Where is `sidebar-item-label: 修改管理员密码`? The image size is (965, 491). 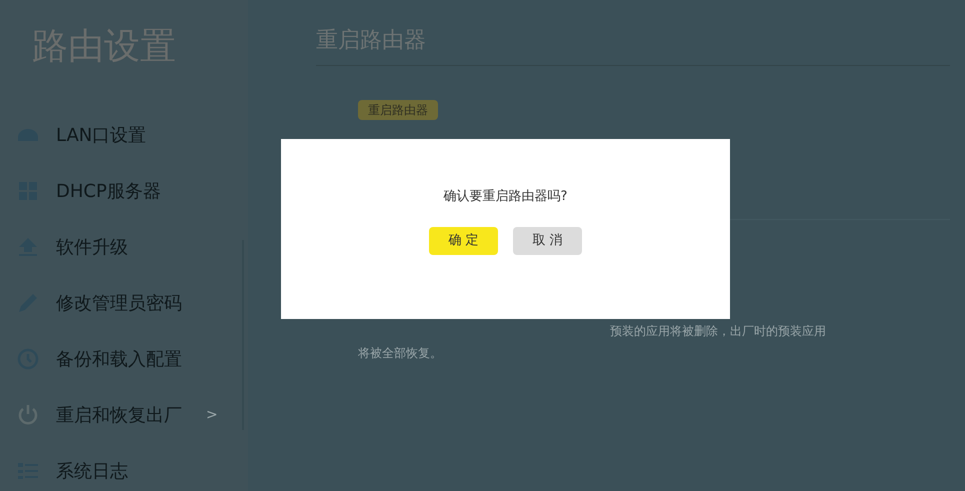 sidebar-item-label: 修改管理员密码 is located at coordinates (119, 304).